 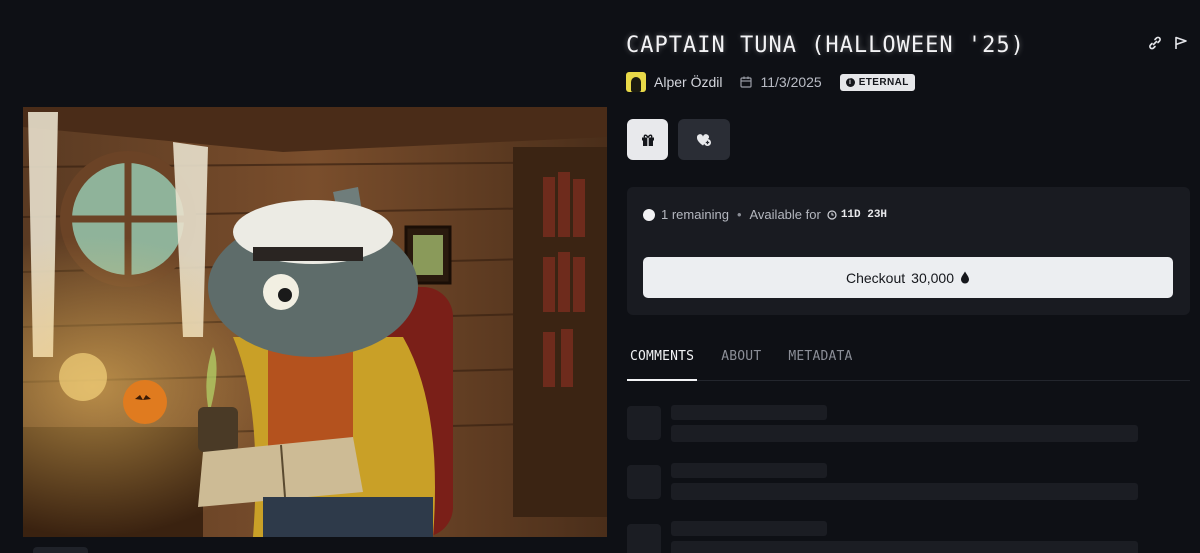 I want to click on page-title: CAPTAIN TUNA (HALLOWEEN '25), so click(x=825, y=45).